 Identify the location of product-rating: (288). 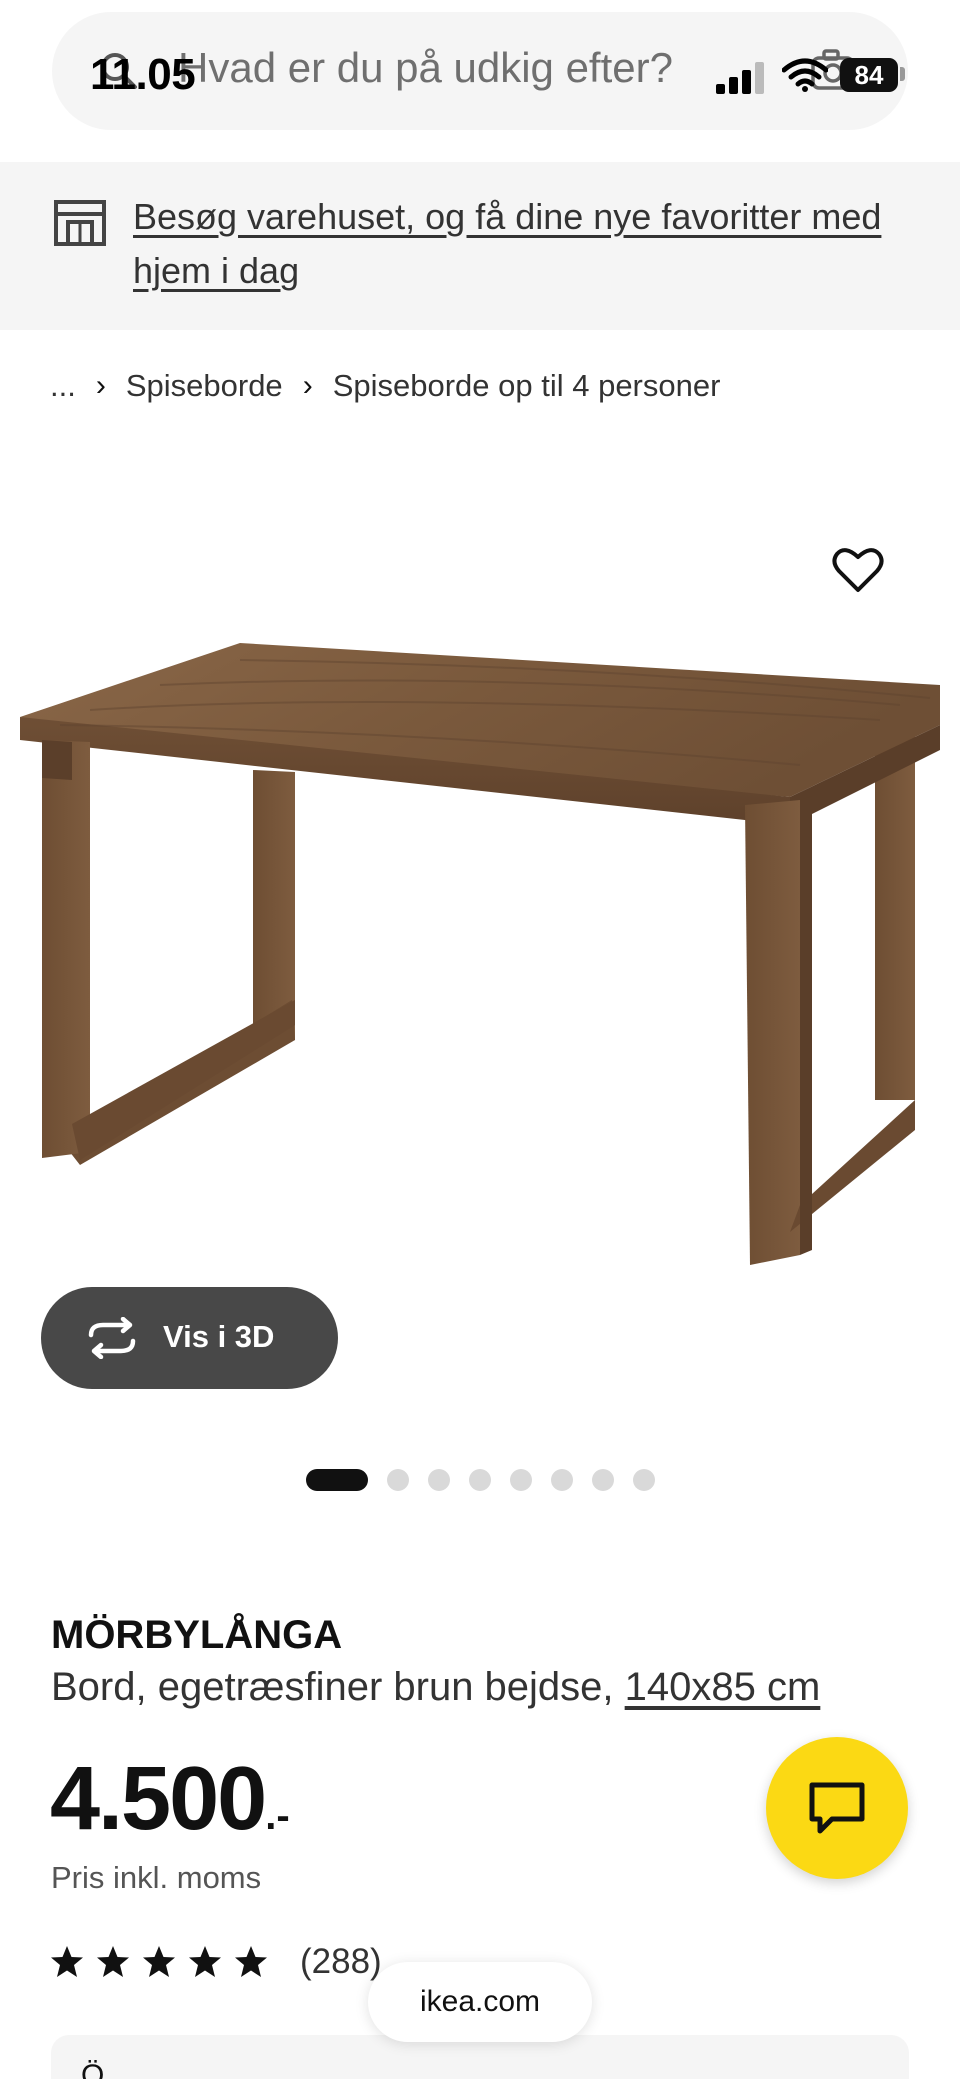
(216, 1962).